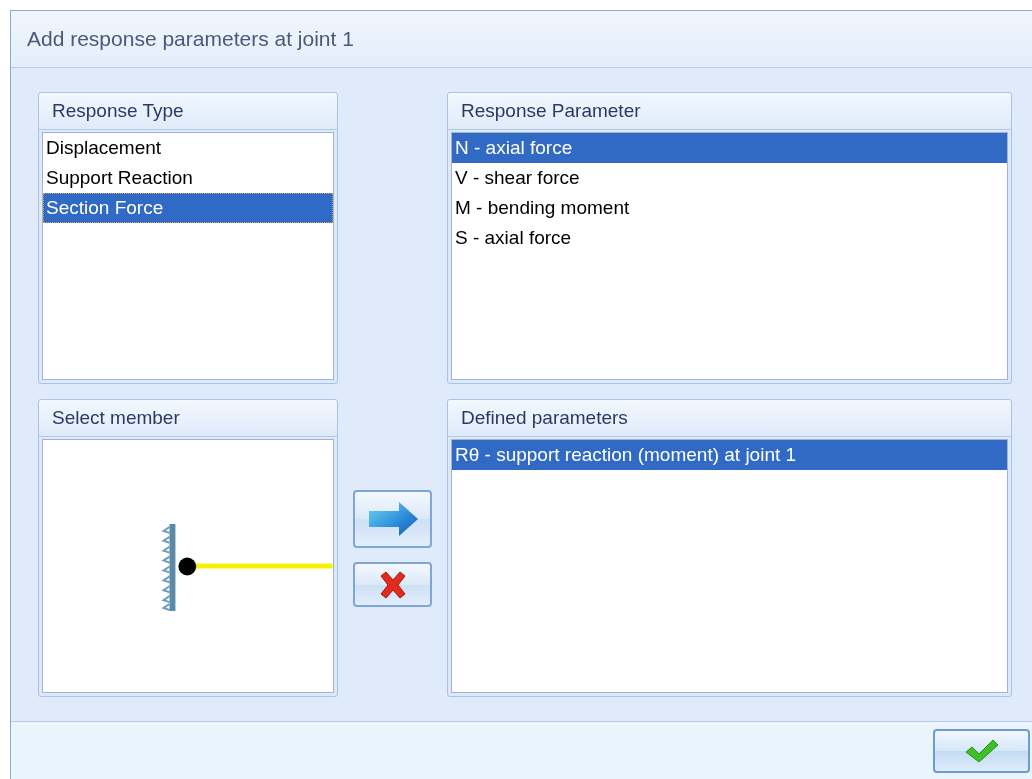 The image size is (1032, 779). I want to click on right-arrow-icon, so click(392, 519).